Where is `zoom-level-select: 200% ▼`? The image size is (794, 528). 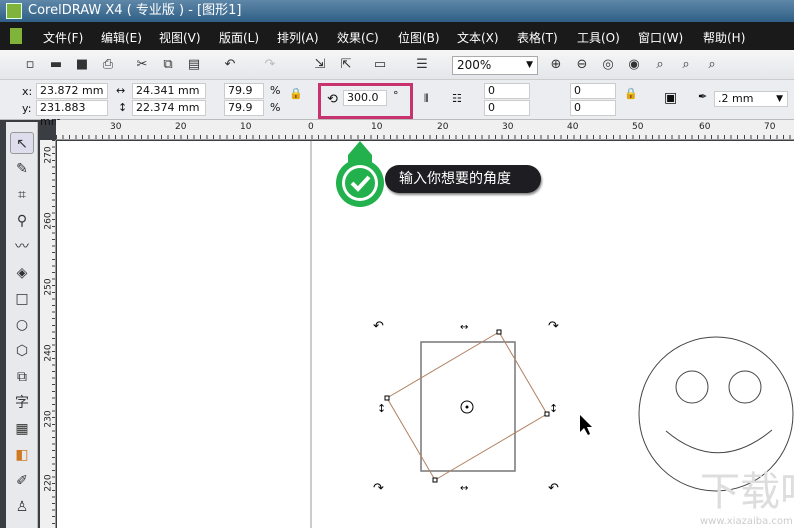
zoom-level-select: 200% ▼ is located at coordinates (495, 65).